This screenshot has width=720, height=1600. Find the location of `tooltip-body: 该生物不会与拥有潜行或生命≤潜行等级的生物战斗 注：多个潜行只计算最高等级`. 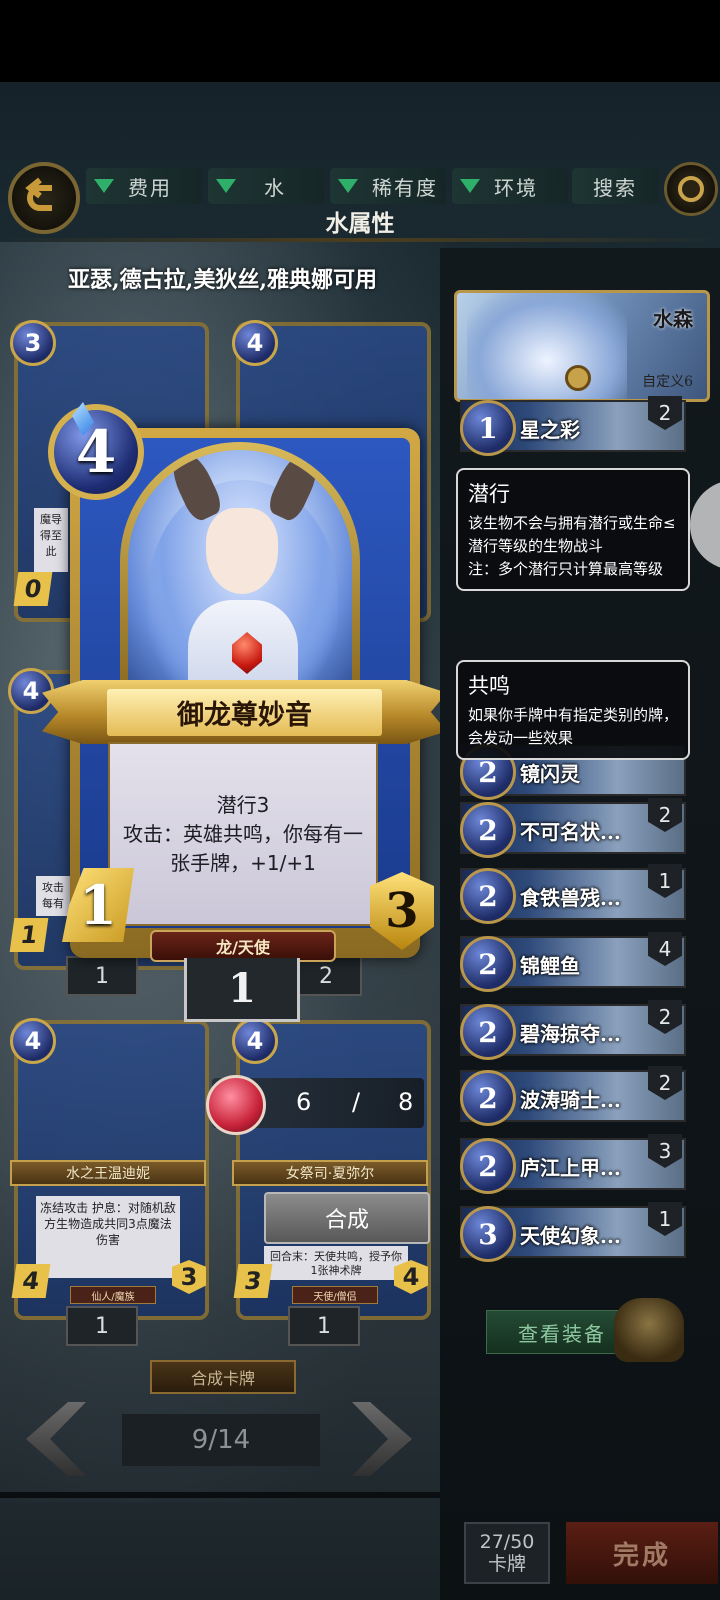

tooltip-body: 该生物不会与拥有潜行或生命≤潜行等级的生物战斗 注：多个潜行只计算最高等级 is located at coordinates (572, 546).